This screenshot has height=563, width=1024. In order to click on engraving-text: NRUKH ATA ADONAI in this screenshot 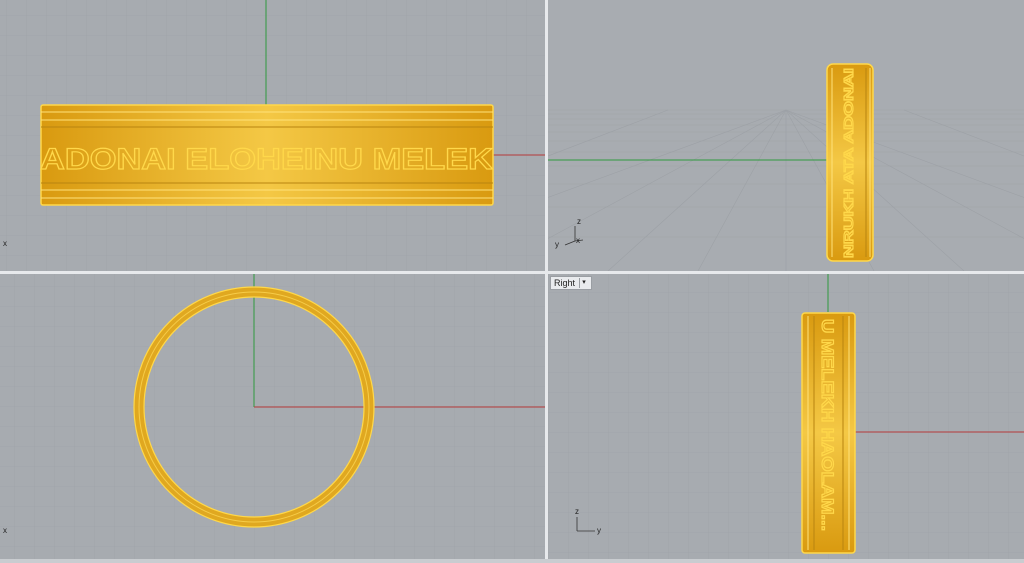, I will do `click(848, 163)`.